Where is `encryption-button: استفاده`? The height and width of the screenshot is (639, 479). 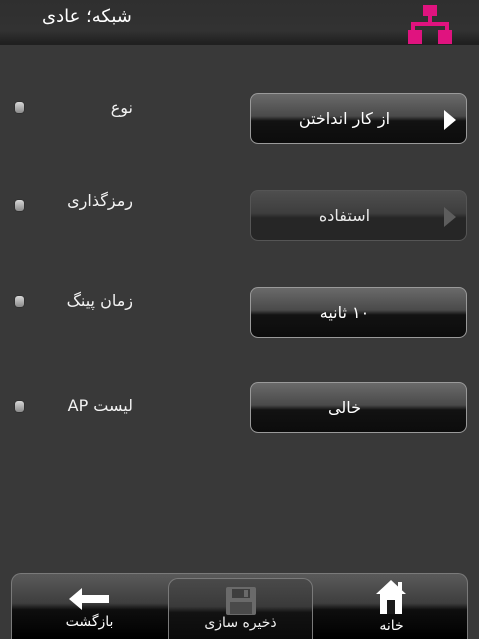 encryption-button: استفاده is located at coordinates (358, 215).